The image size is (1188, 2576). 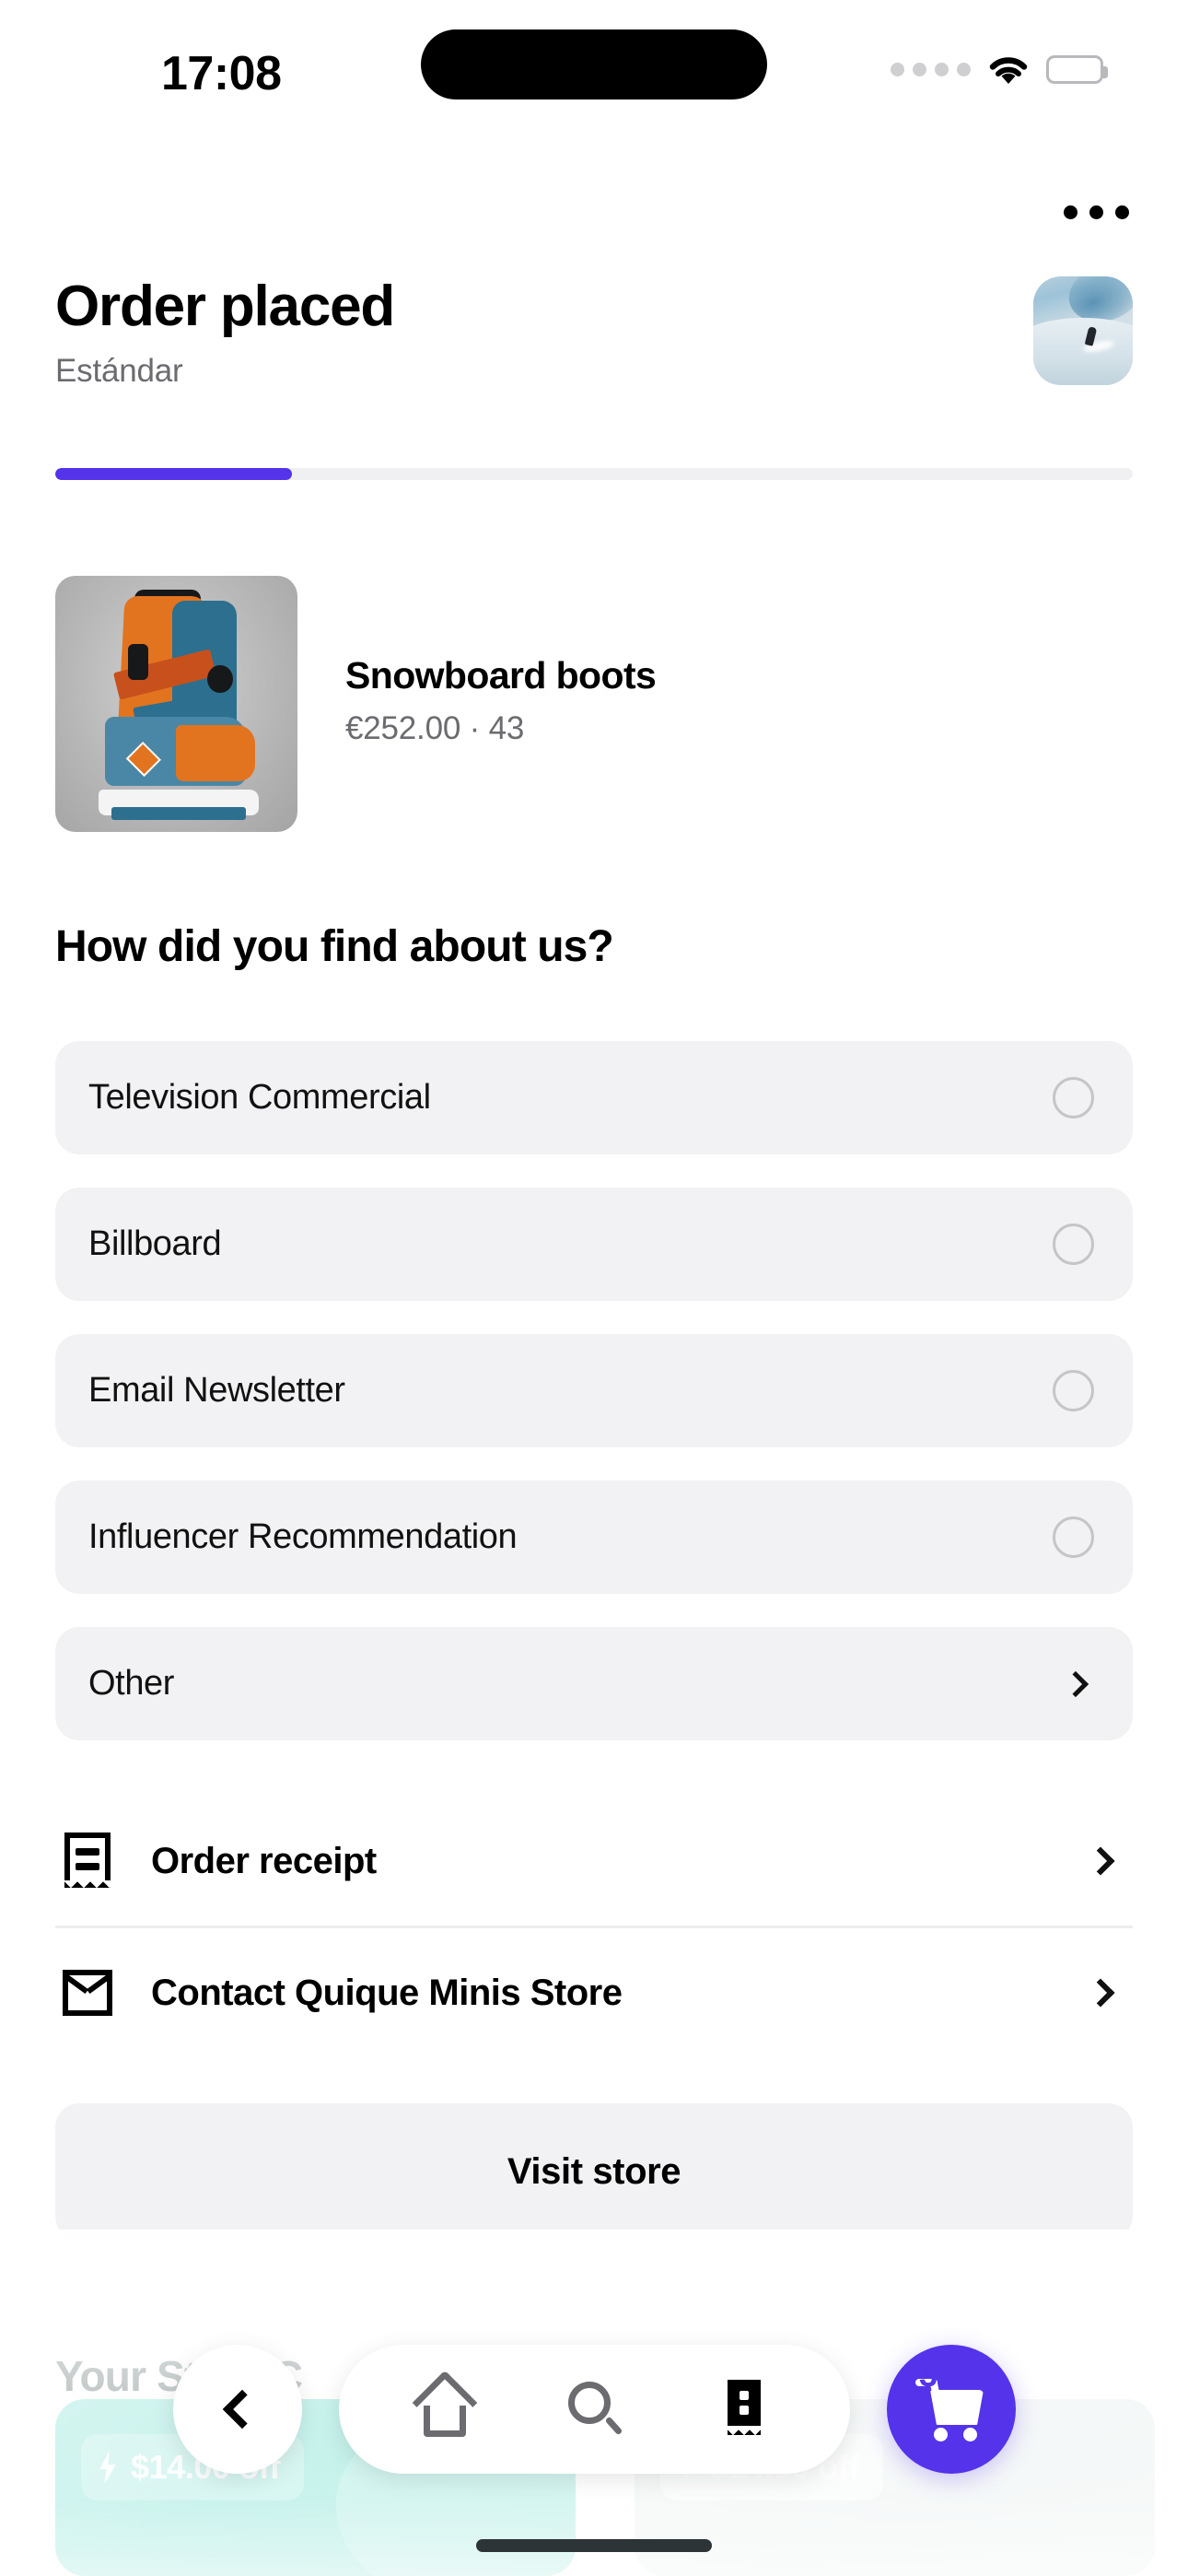 I want to click on order-progress-bar, so click(x=594, y=474).